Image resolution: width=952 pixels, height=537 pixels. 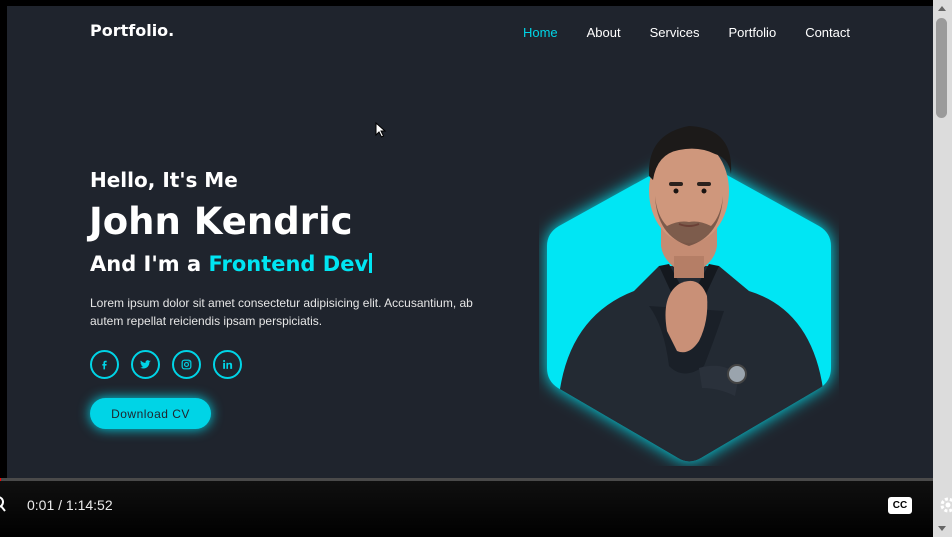 What do you see at coordinates (164, 180) in the screenshot?
I see `hero-greeting: Hello, It's Me` at bounding box center [164, 180].